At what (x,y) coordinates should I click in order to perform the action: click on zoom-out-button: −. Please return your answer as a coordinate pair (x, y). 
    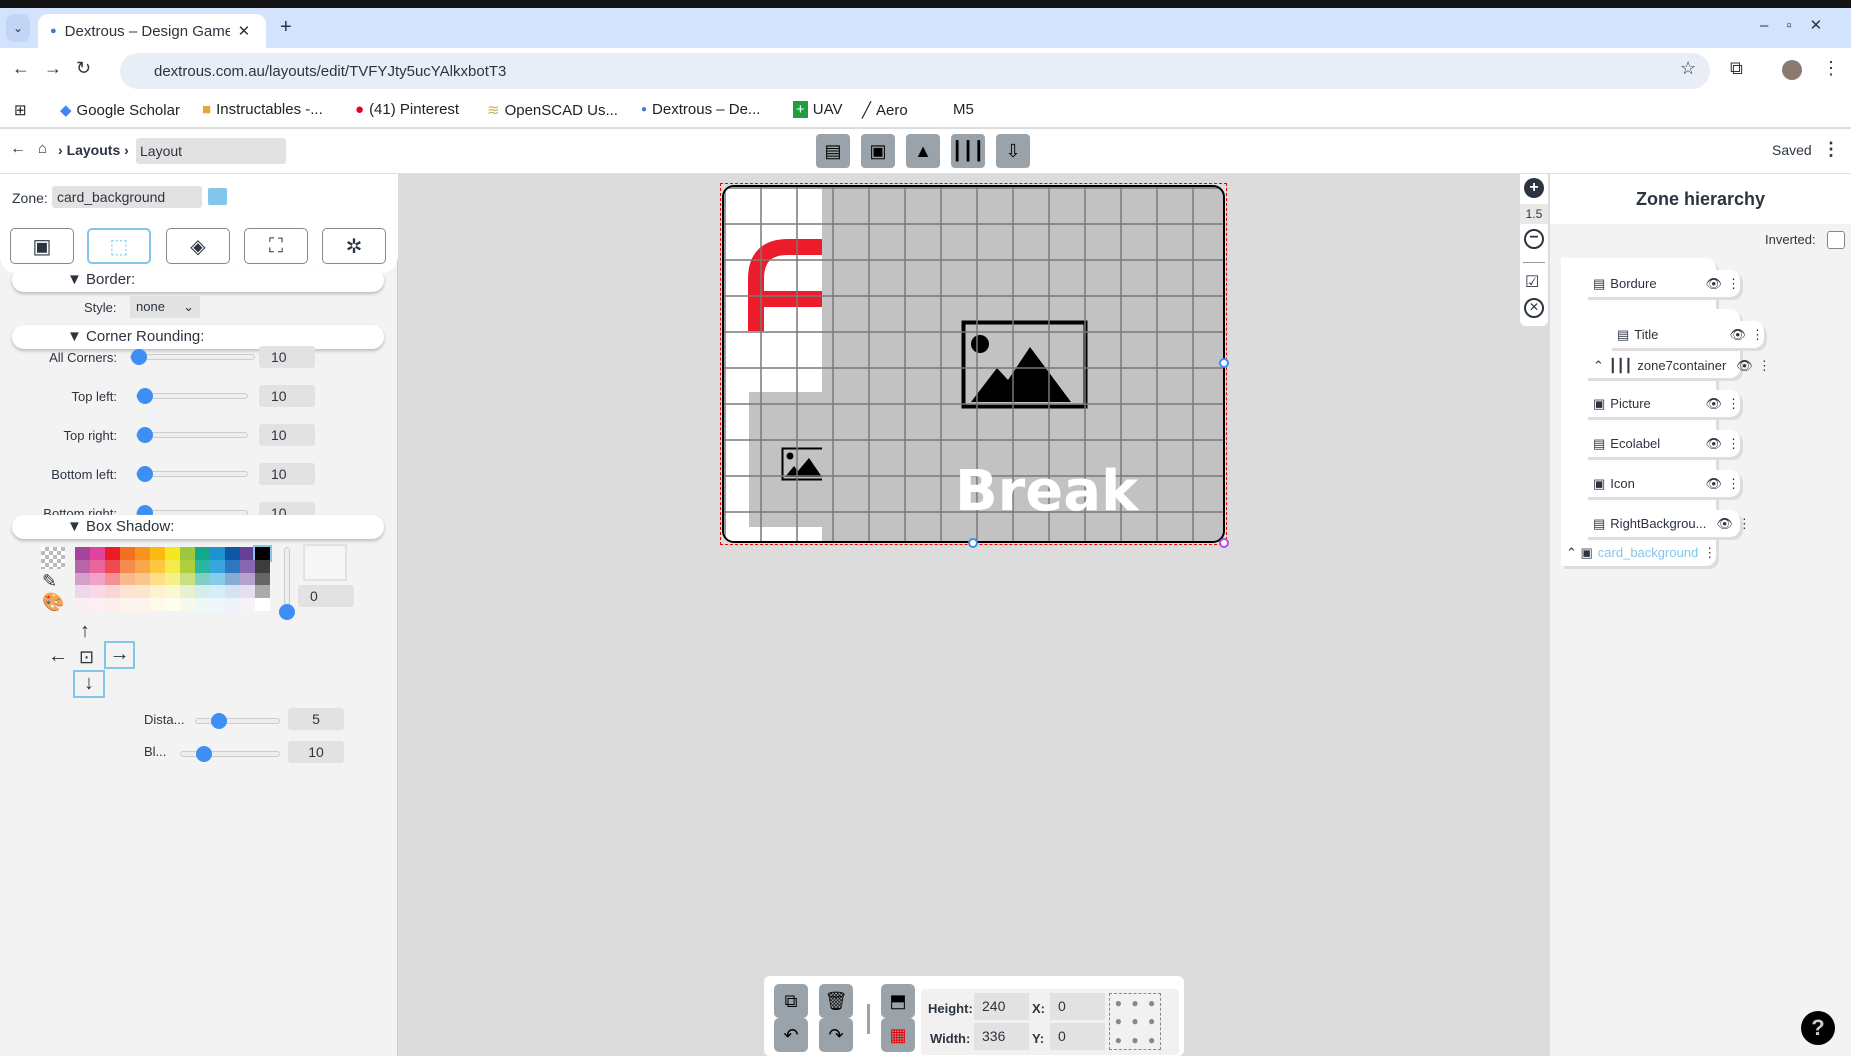
    Looking at the image, I should click on (1534, 239).